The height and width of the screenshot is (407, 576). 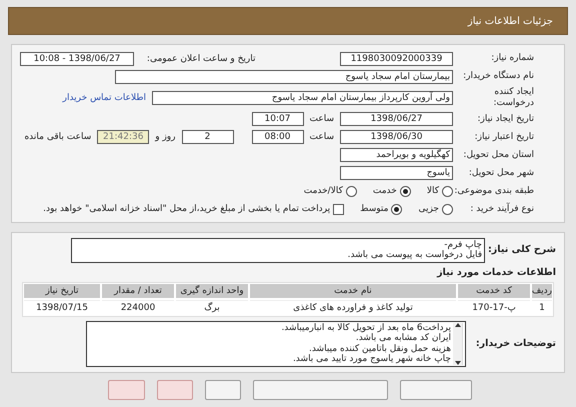 I want to click on column-header: تاریخ نیاز, so click(x=62, y=291).